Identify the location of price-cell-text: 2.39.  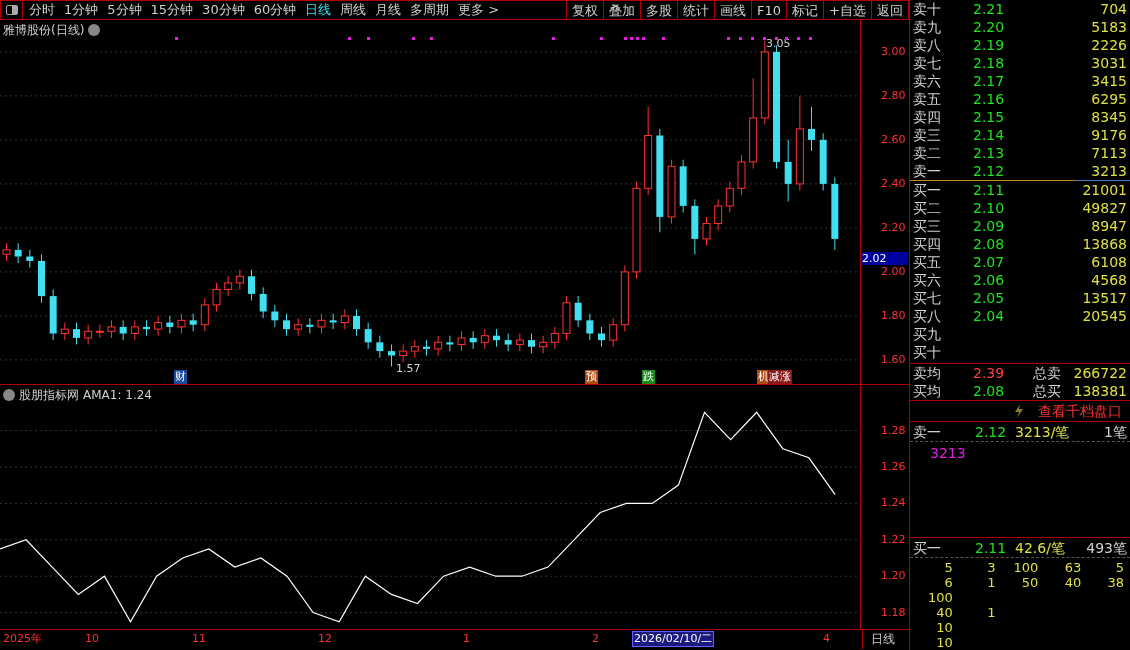
(989, 372).